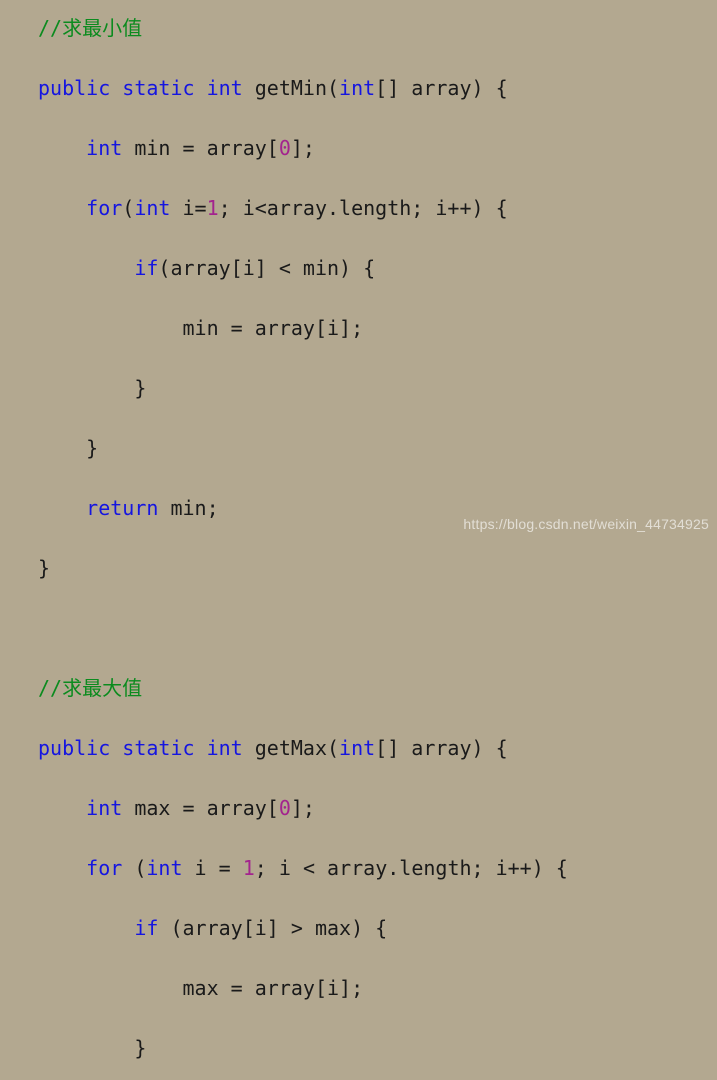 Image resolution: width=717 pixels, height=1080 pixels. I want to click on code-line-5: min = array[i];, so click(303, 328).